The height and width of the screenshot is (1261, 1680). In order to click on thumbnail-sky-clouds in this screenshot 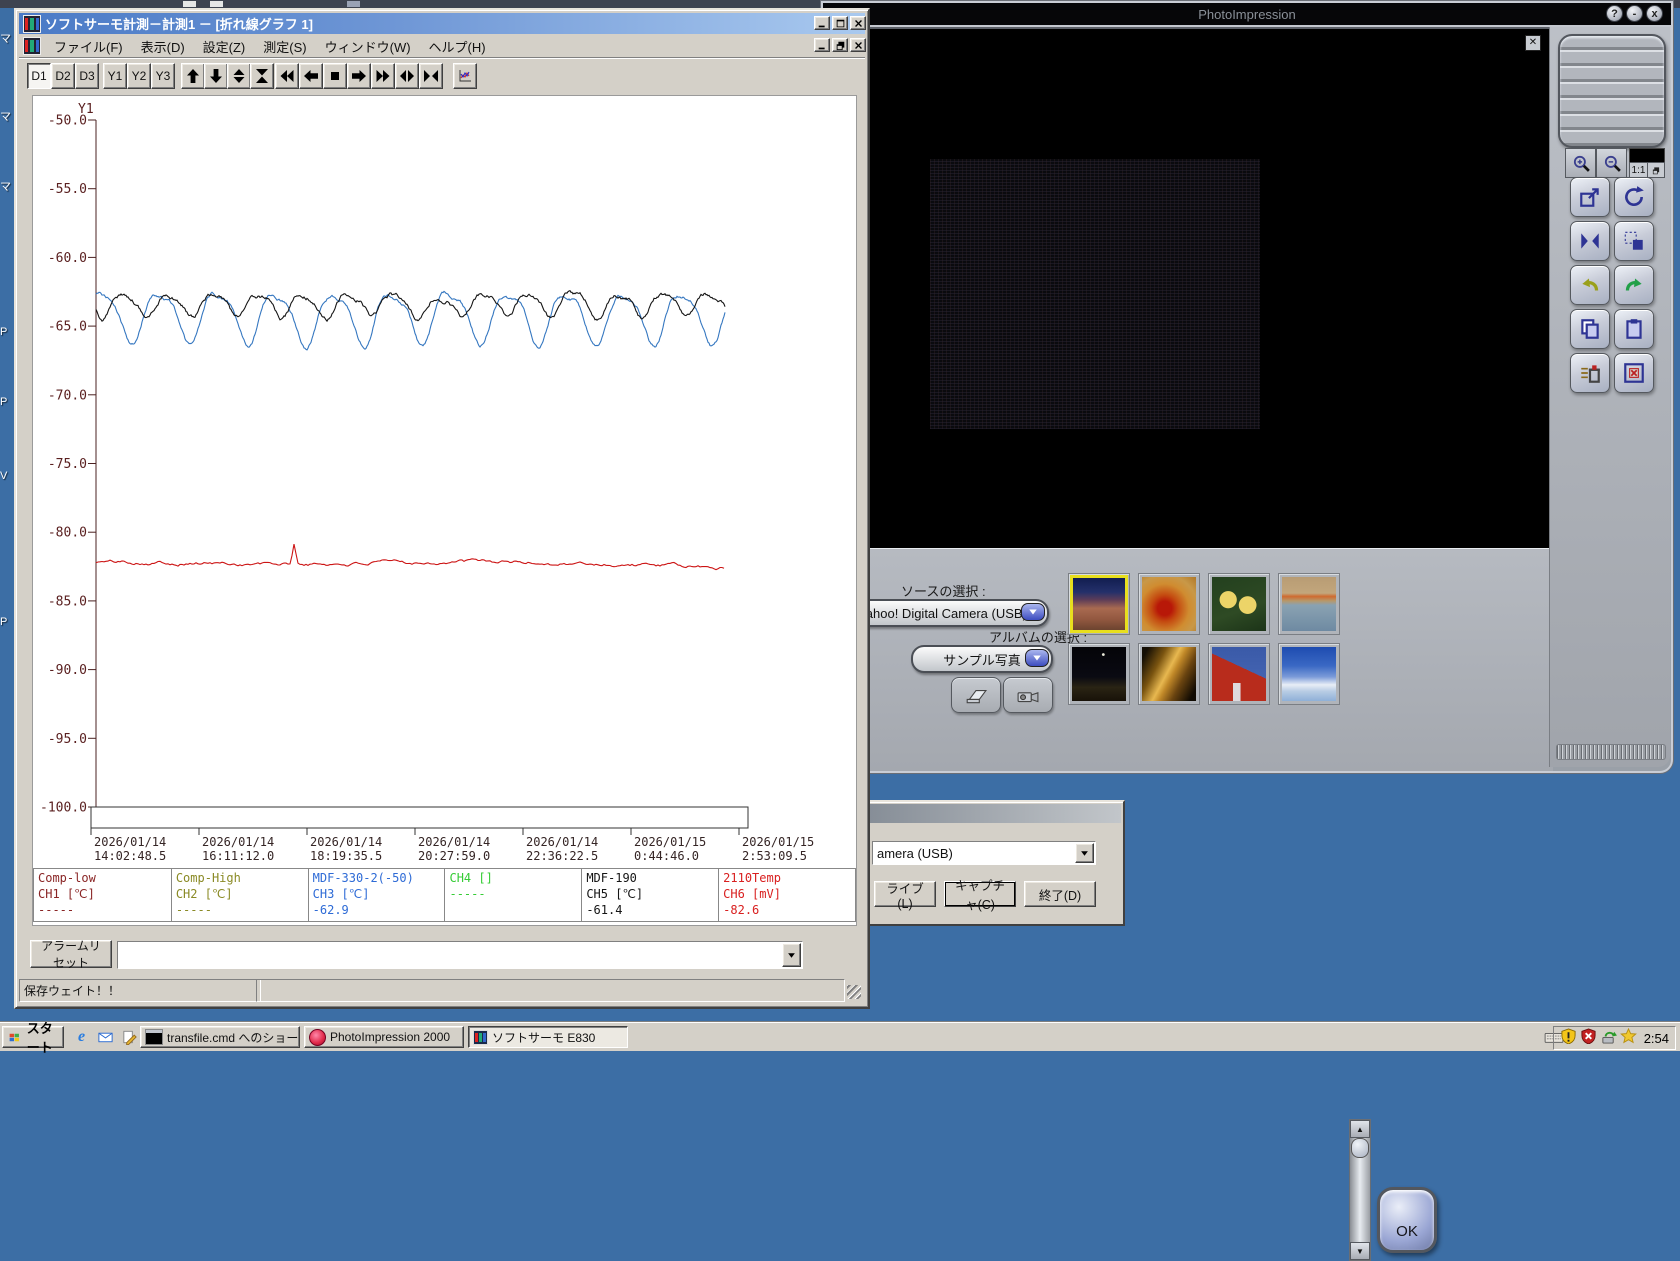, I will do `click(1309, 674)`.